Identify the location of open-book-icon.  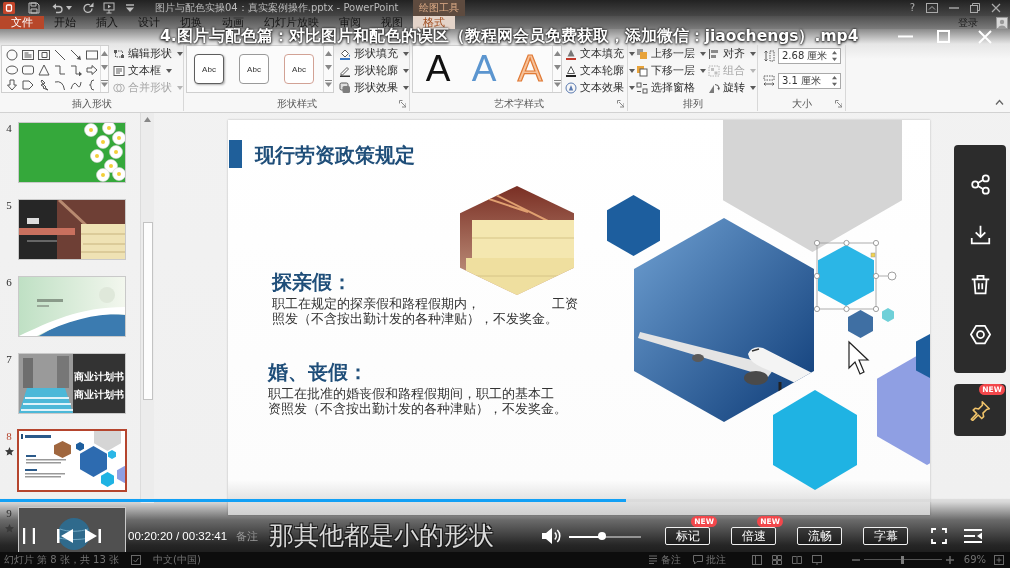
(796, 560).